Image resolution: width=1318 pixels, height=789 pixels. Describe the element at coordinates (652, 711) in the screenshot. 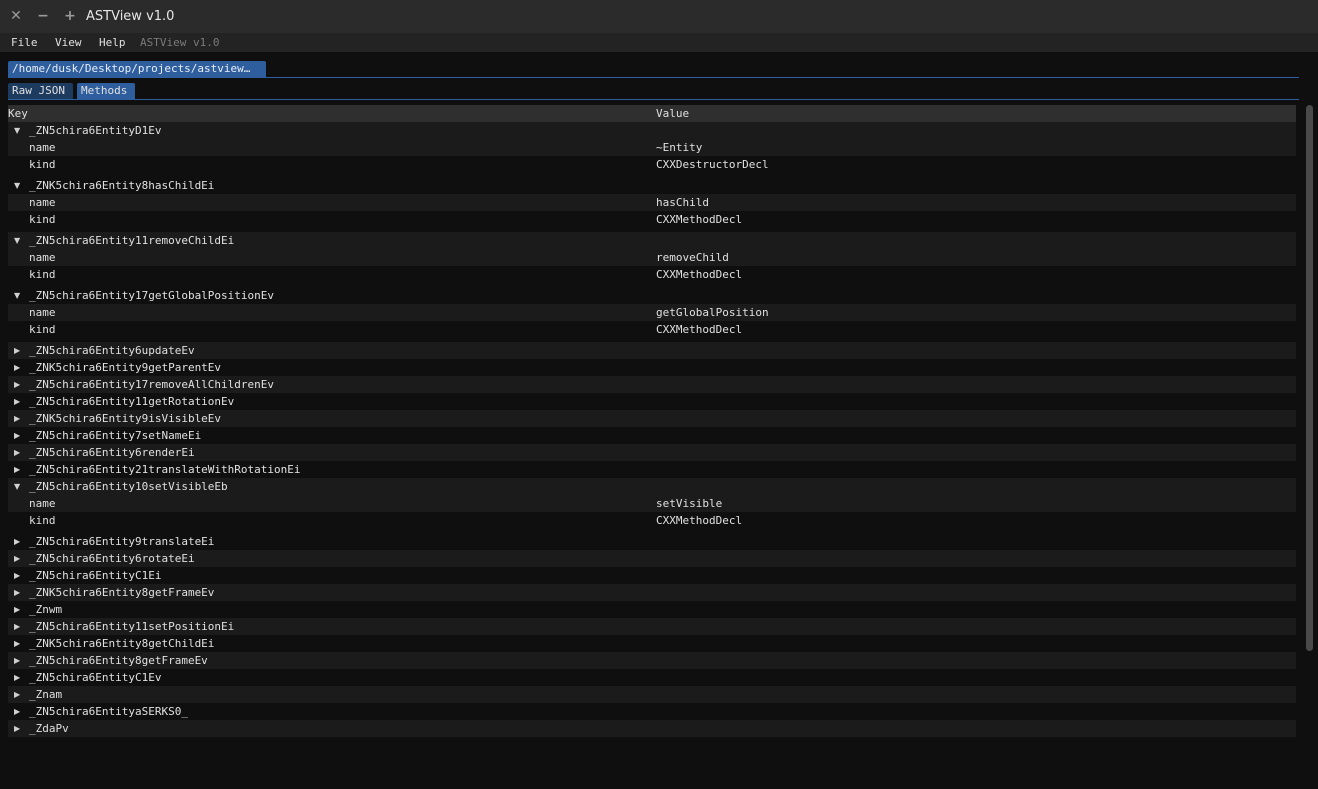

I see `tree-node-row: ▶ _ZN5chira6EntityaSERKS0_` at that location.